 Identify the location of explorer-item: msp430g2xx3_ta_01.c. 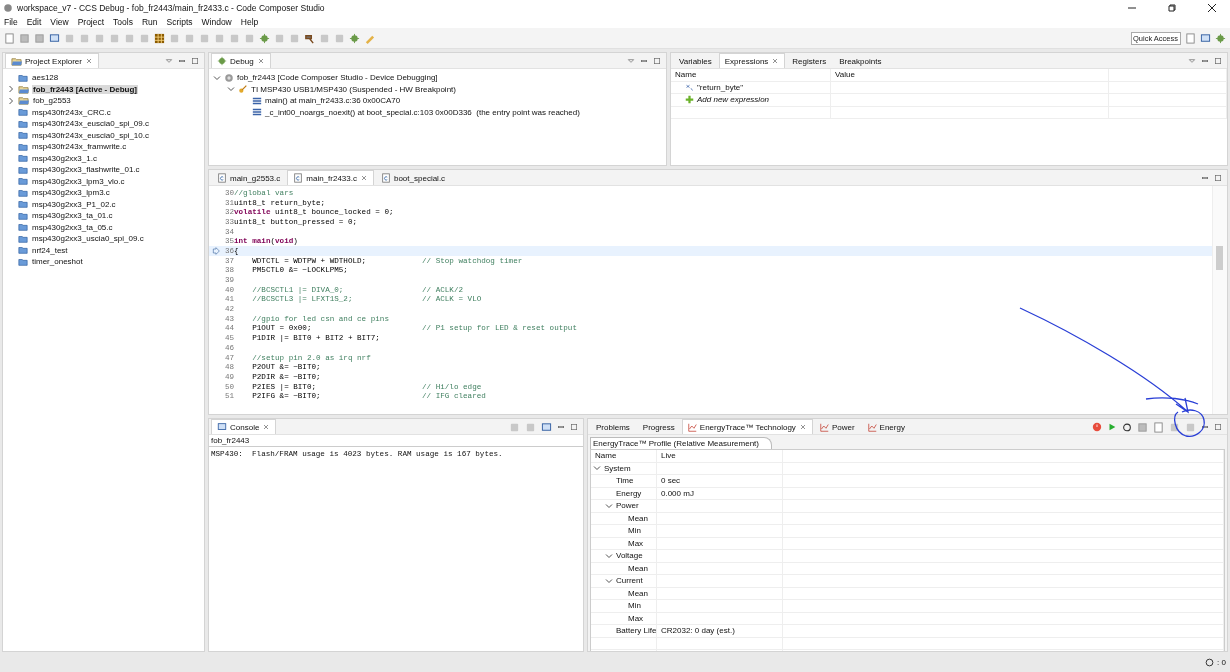
(72, 216).